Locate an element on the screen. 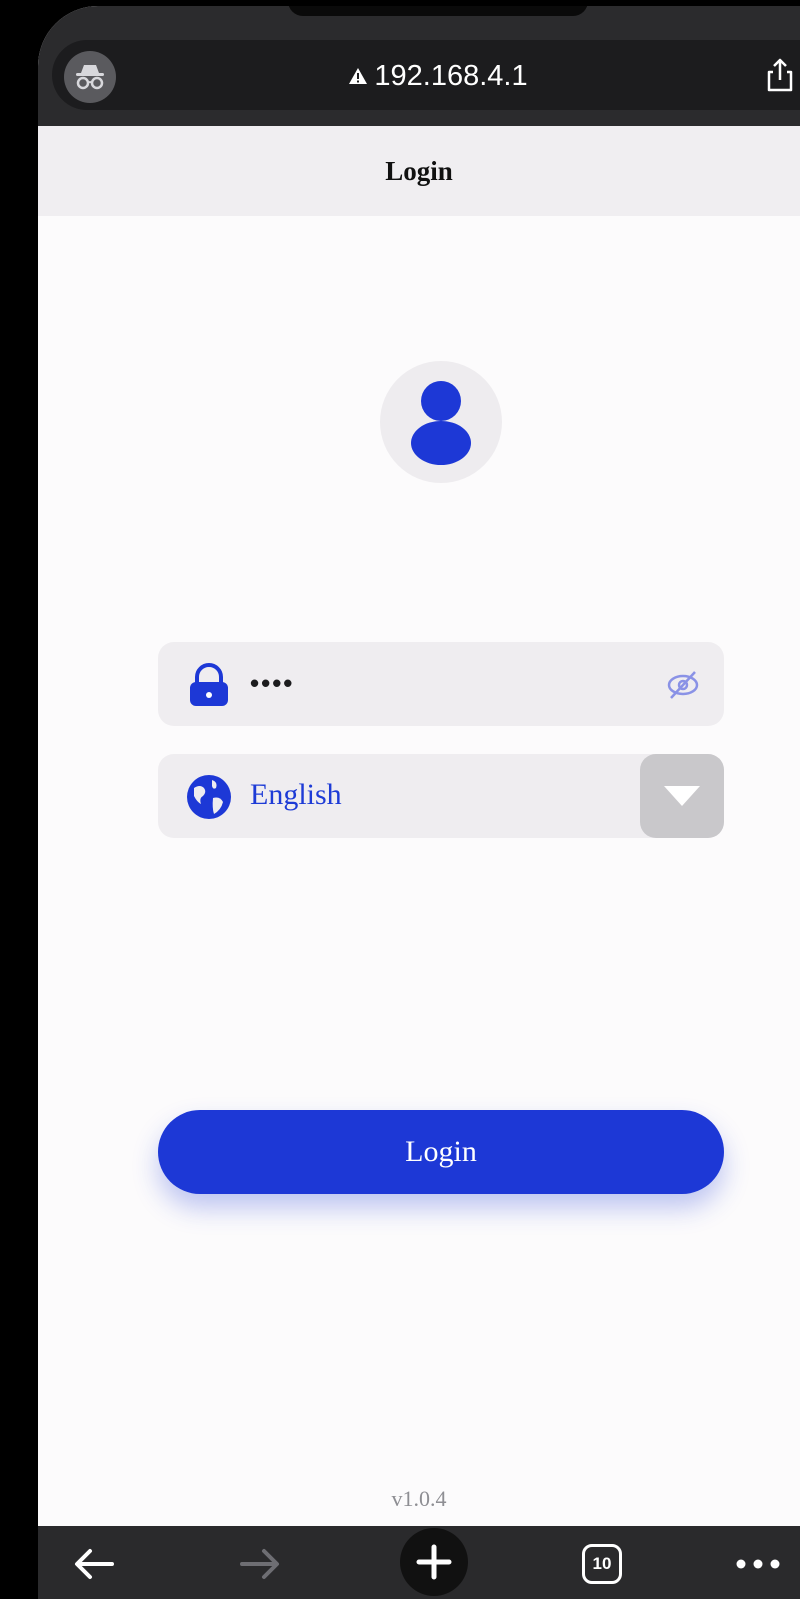 Image resolution: width=800 pixels, height=1599 pixels. more-icon is located at coordinates (758, 1564).